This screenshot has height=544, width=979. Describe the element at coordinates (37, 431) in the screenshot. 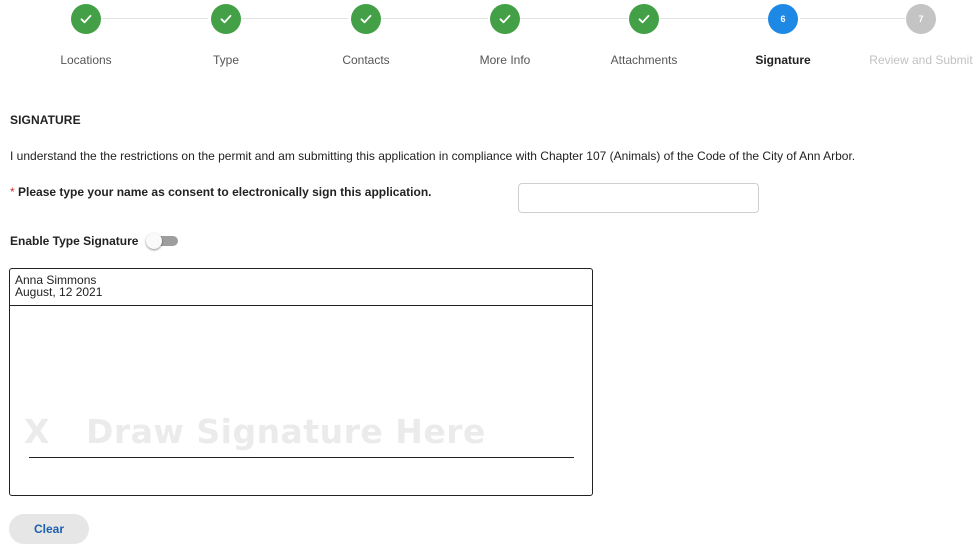

I see `signature-x-mark: X` at that location.